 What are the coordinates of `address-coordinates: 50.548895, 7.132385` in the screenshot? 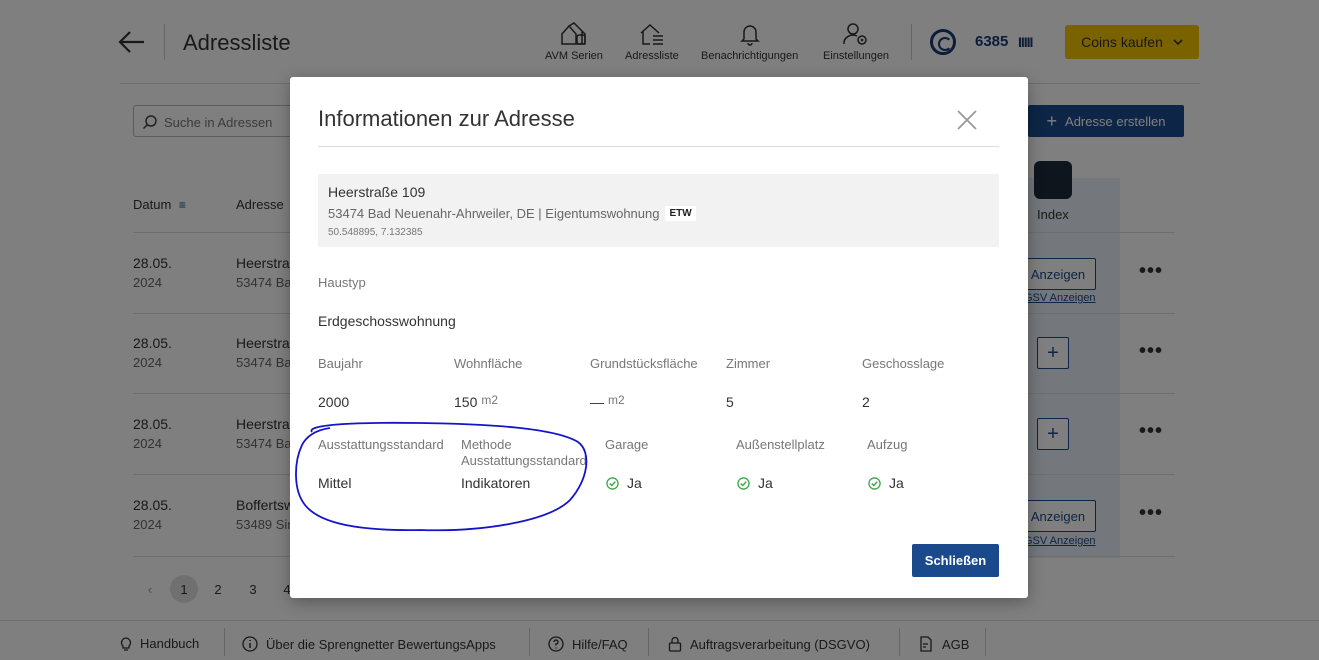 It's located at (375, 232).